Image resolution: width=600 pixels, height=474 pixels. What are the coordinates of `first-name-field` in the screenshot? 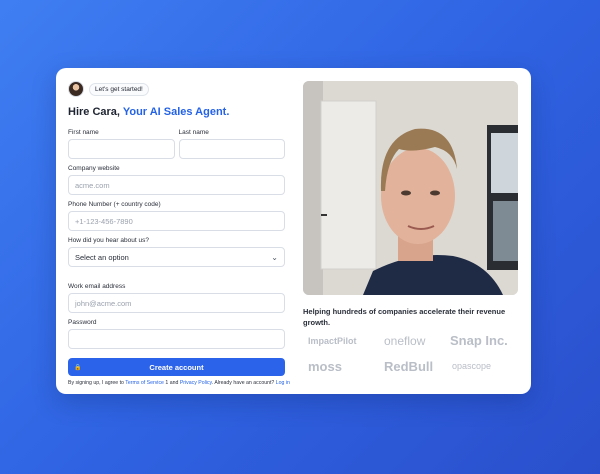 It's located at (121, 149).